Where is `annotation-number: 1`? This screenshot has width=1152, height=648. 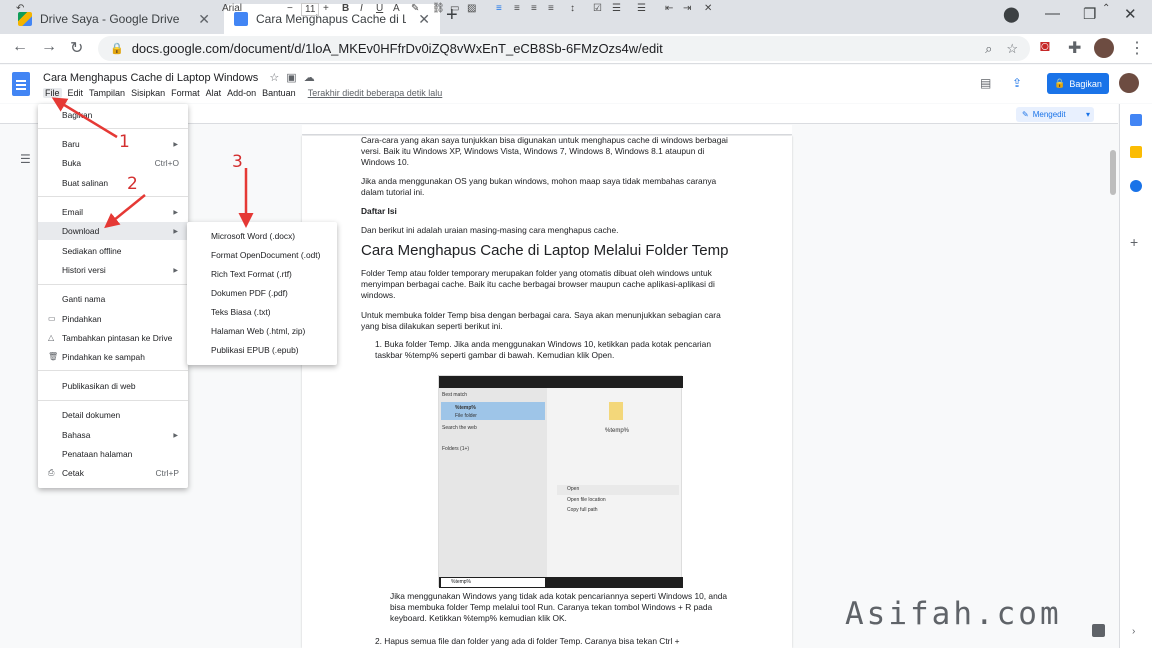 annotation-number: 1 is located at coordinates (124, 142).